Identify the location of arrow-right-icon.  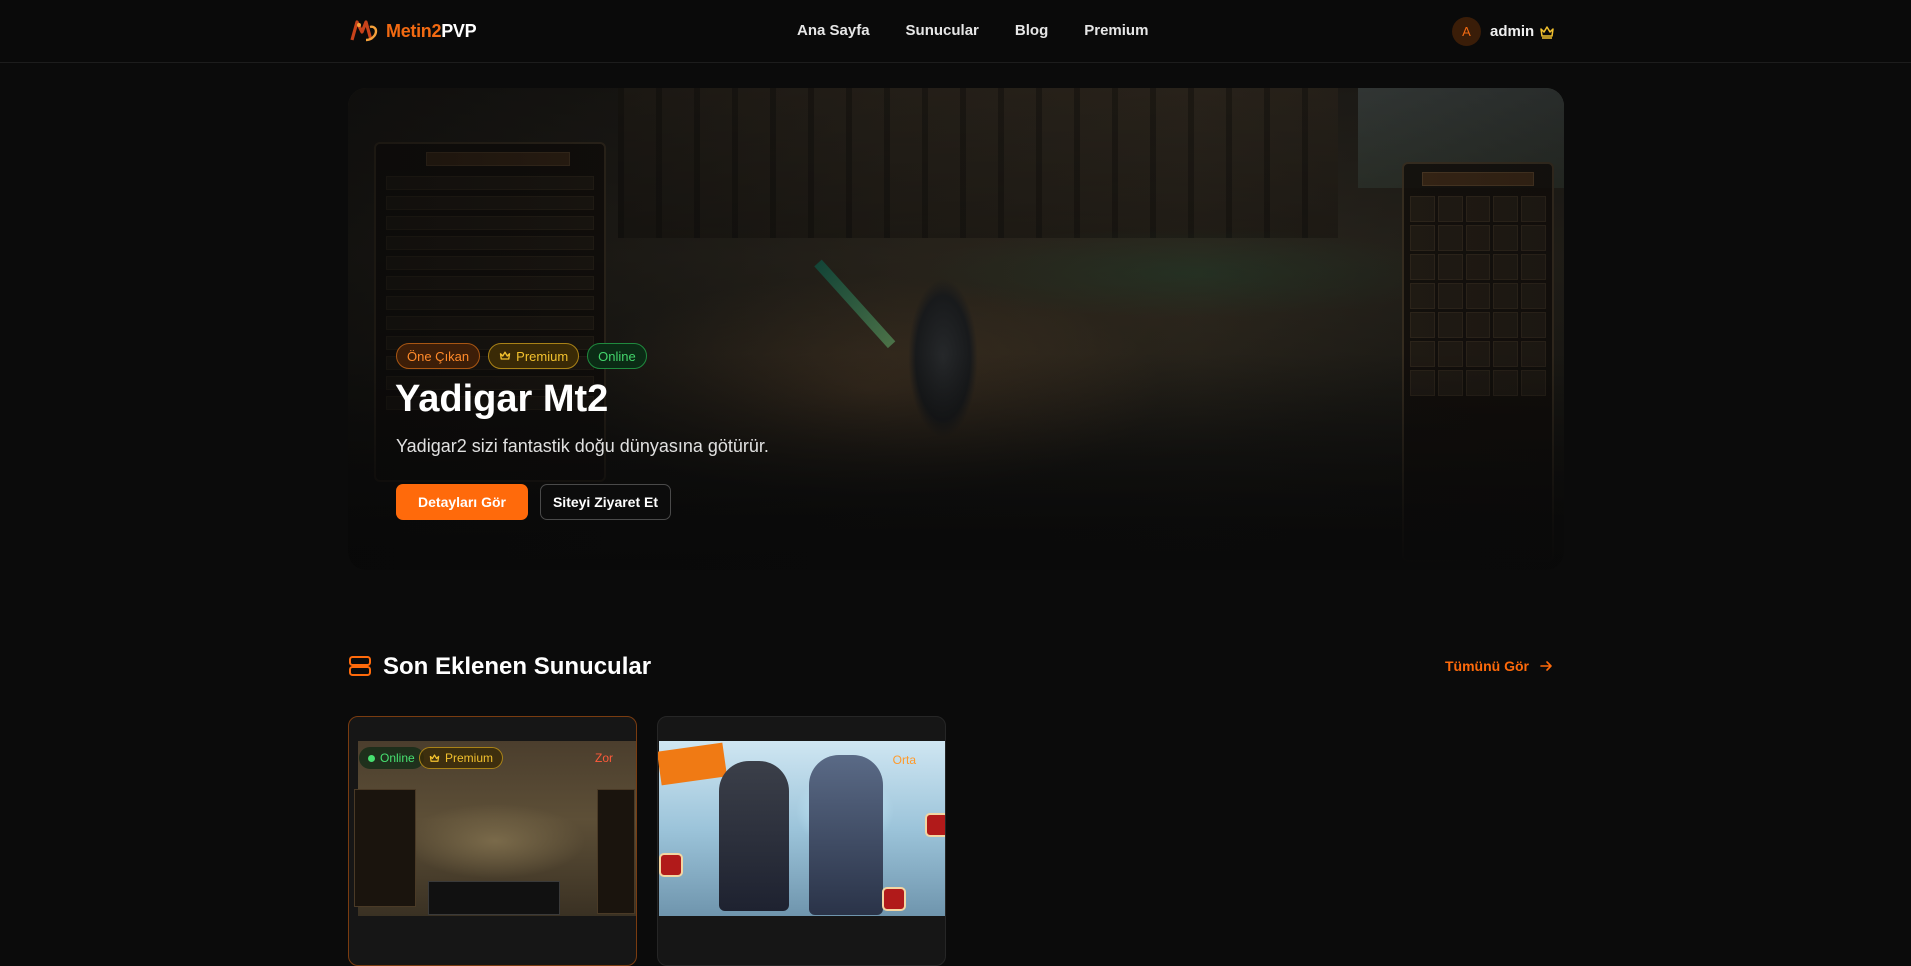
(1546, 666).